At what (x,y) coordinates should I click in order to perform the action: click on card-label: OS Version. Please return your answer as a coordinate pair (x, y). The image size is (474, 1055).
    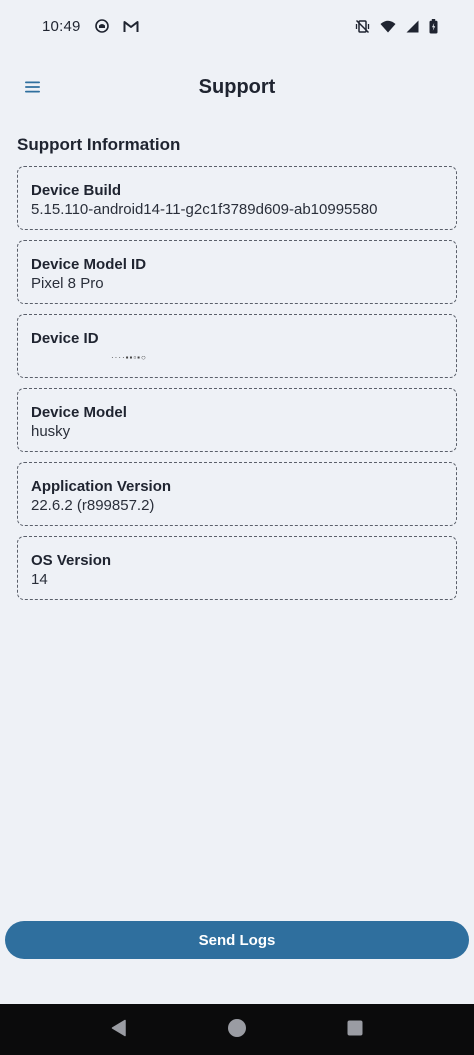
    Looking at the image, I should click on (71, 560).